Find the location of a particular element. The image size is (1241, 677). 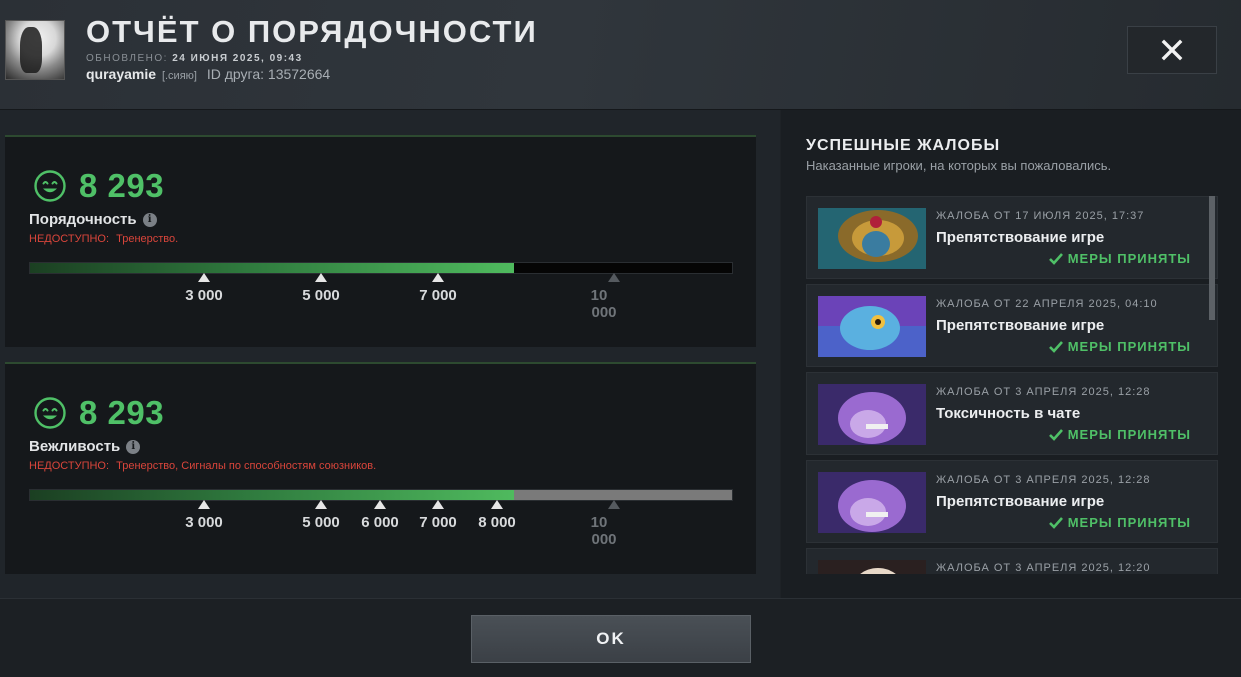

close-icon is located at coordinates (1172, 50).